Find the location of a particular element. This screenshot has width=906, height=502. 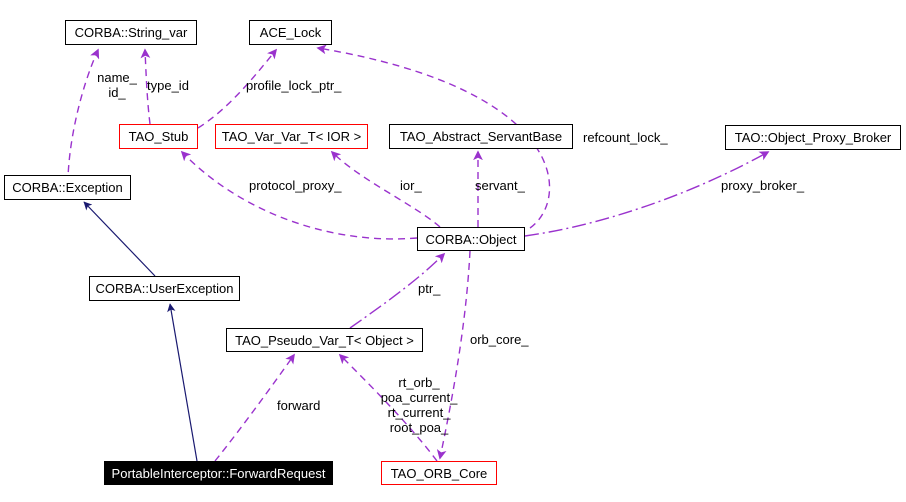

edge-label-ptr: ptr_ is located at coordinates (429, 288).